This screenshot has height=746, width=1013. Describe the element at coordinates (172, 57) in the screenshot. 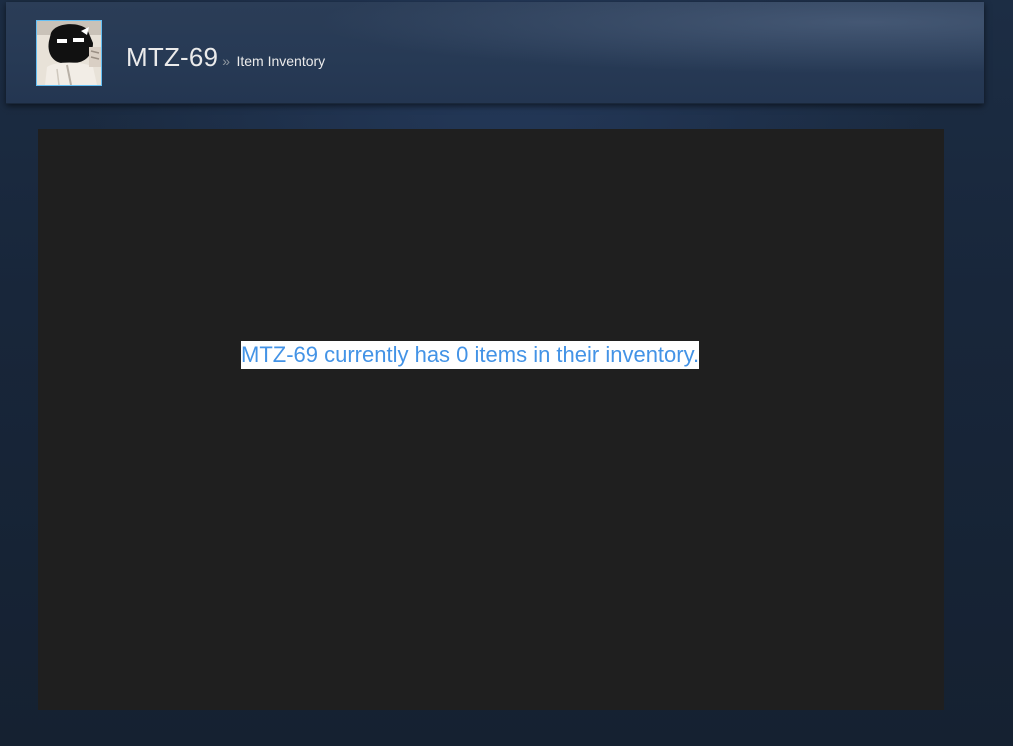

I see `persona-name-link: MTZ-69` at that location.